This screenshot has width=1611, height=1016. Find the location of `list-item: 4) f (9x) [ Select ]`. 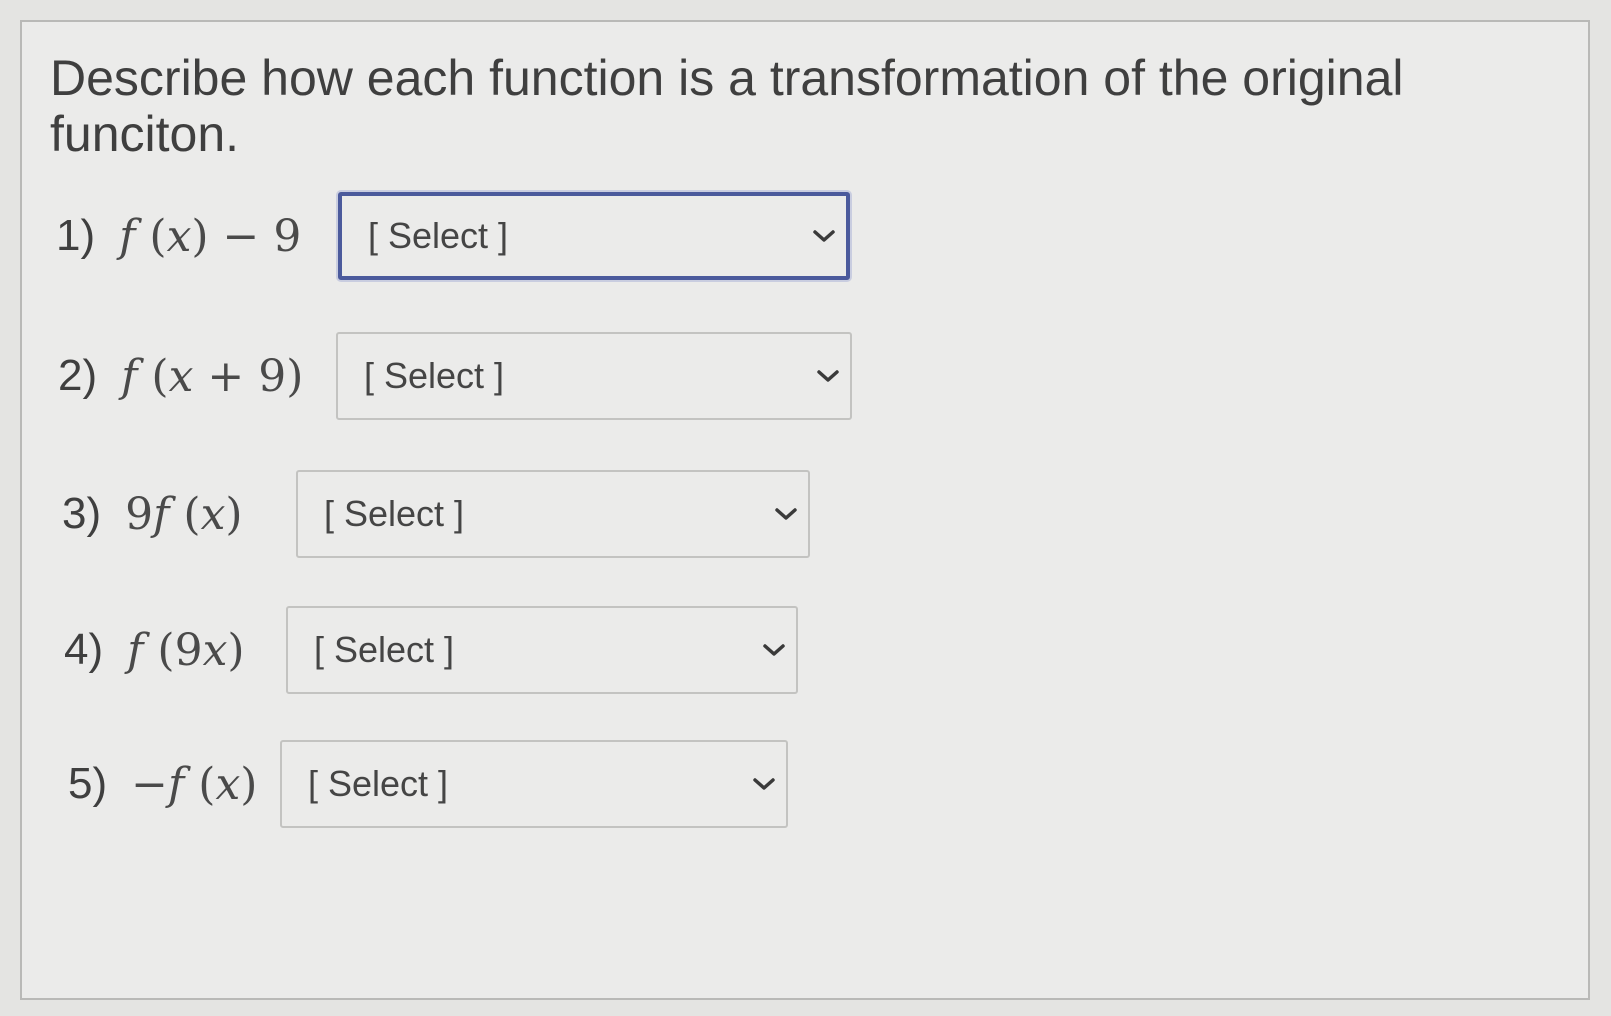

list-item: 4) f (9x) [ Select ] is located at coordinates (472, 650).